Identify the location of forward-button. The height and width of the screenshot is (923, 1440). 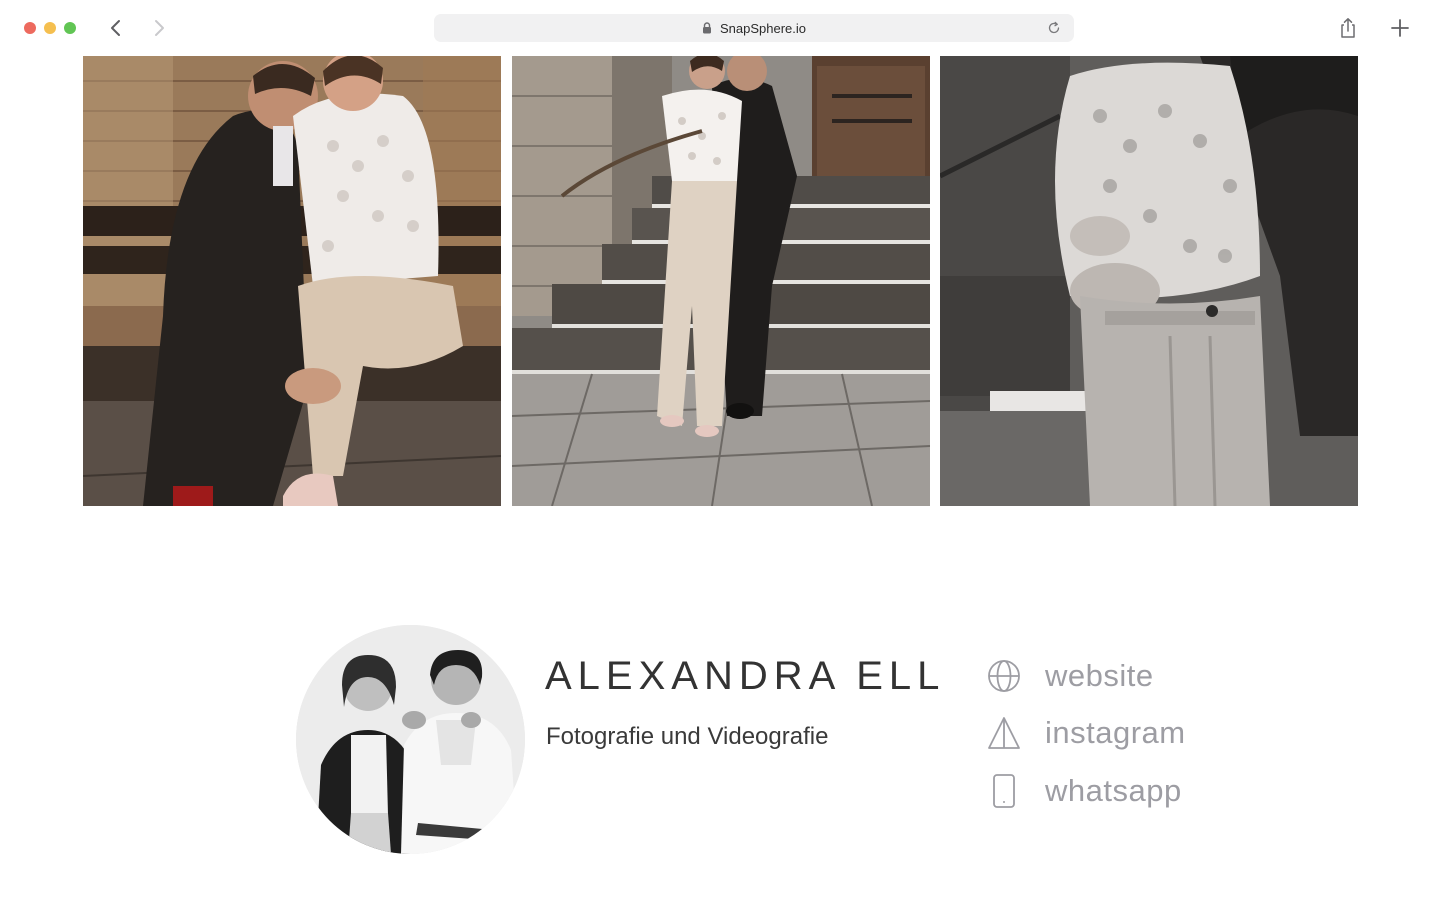
(159, 28).